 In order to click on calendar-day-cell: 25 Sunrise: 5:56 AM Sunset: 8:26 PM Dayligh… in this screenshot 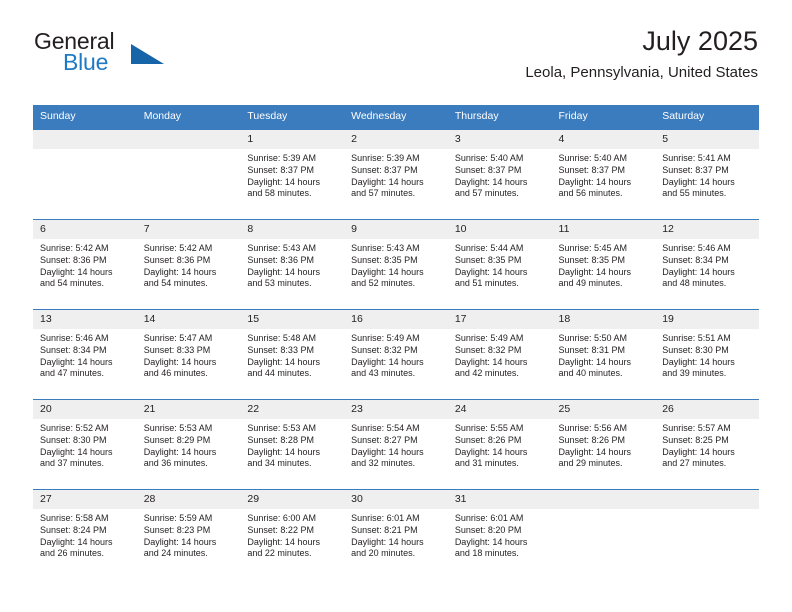, I will do `click(603, 444)`.